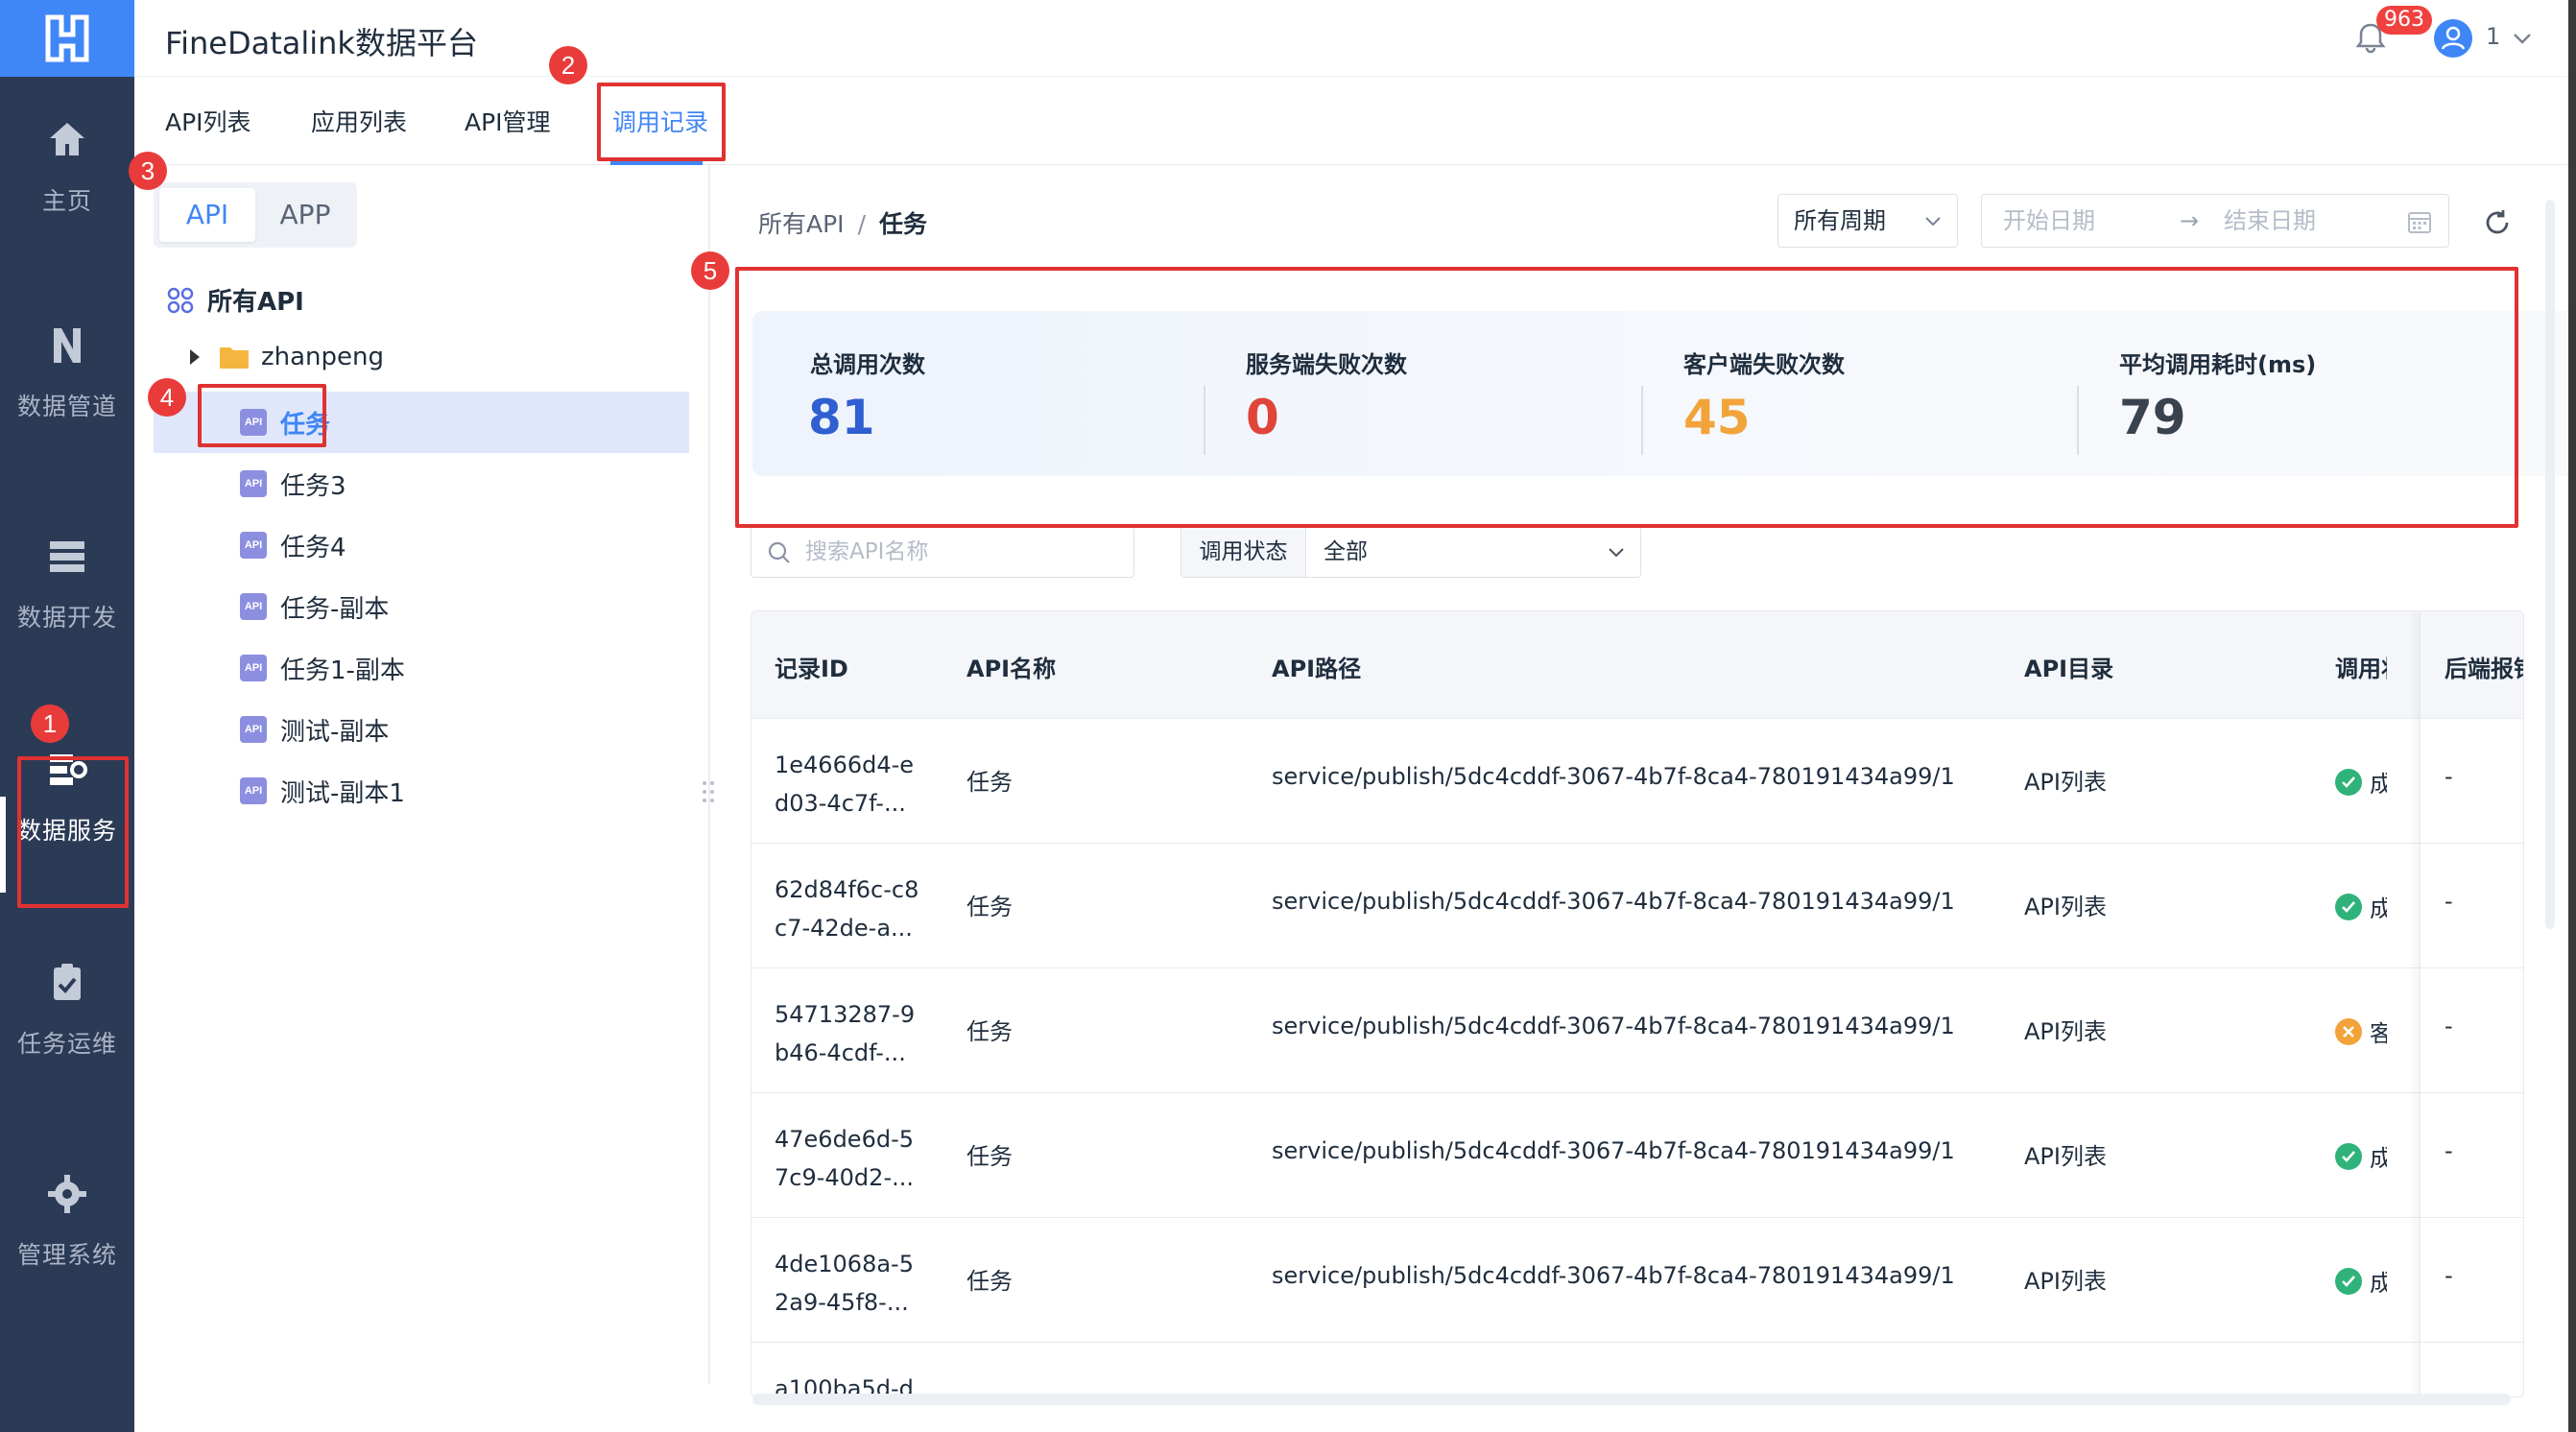 The width and height of the screenshot is (2576, 1432). I want to click on range-arrow: →, so click(2190, 220).